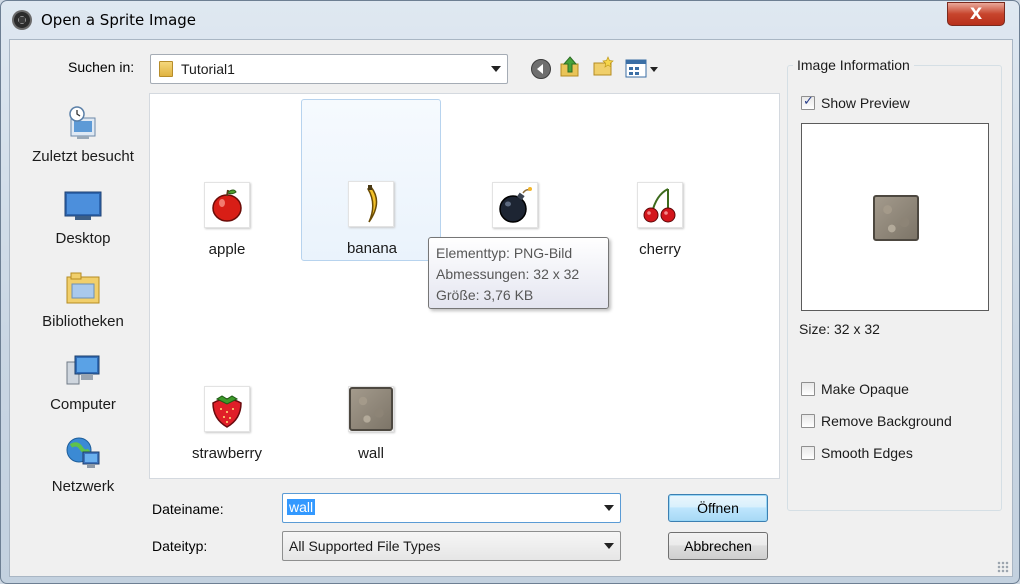  What do you see at coordinates (180, 546) in the screenshot?
I see `filetype-label: Dateityp:` at bounding box center [180, 546].